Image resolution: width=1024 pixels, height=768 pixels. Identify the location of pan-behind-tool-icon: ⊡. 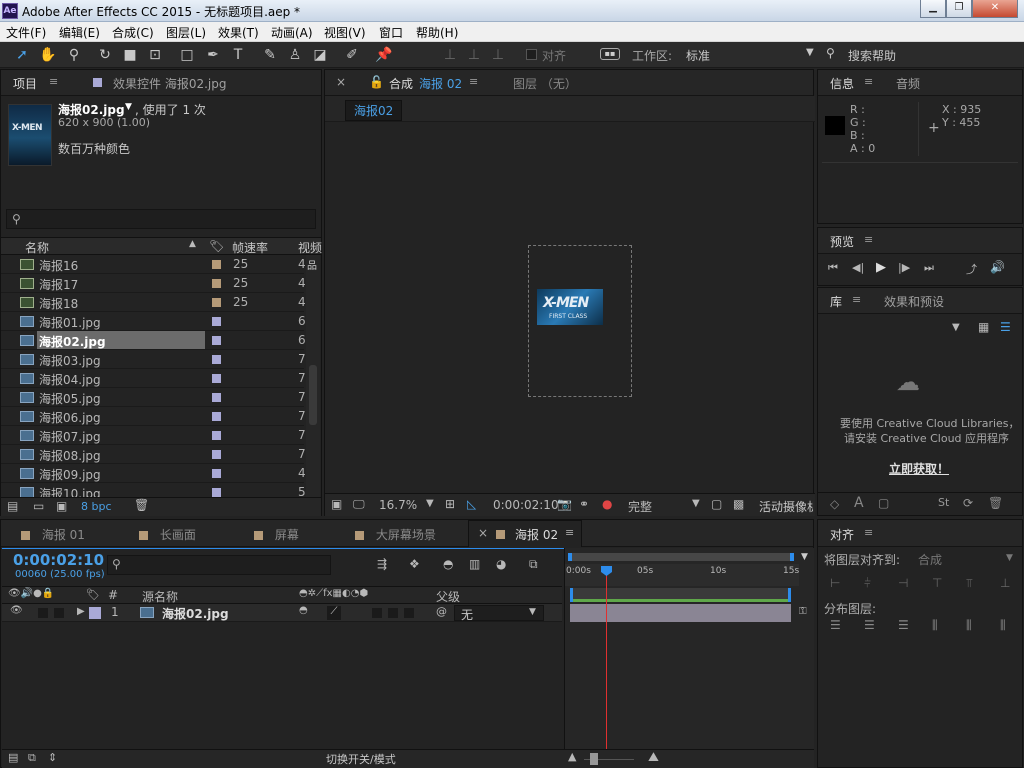
(155, 55).